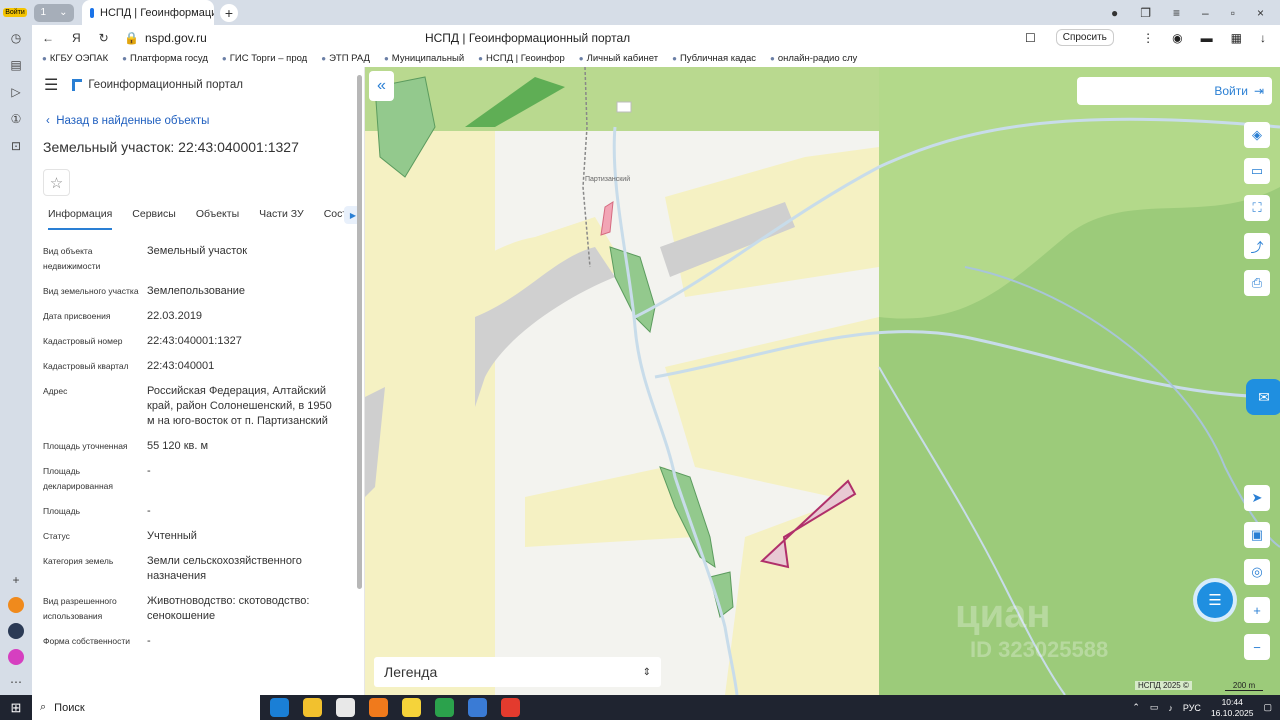 The width and height of the screenshot is (1280, 720). I want to click on tab-group-button: 1 ⌄, so click(54, 12).